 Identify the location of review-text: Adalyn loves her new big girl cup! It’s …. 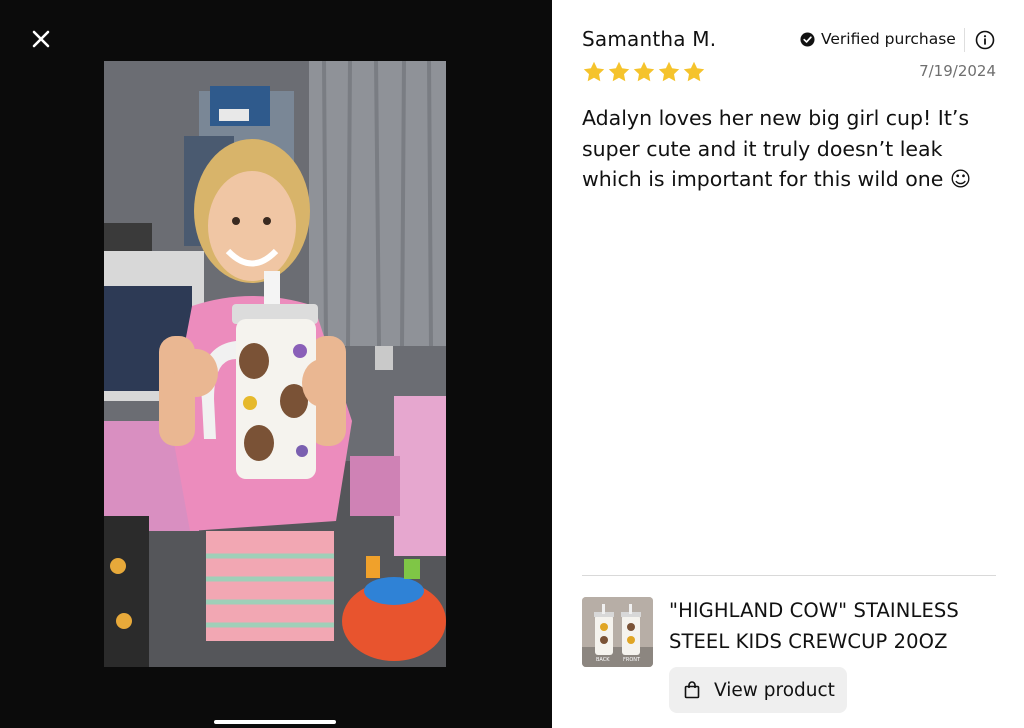
(777, 148).